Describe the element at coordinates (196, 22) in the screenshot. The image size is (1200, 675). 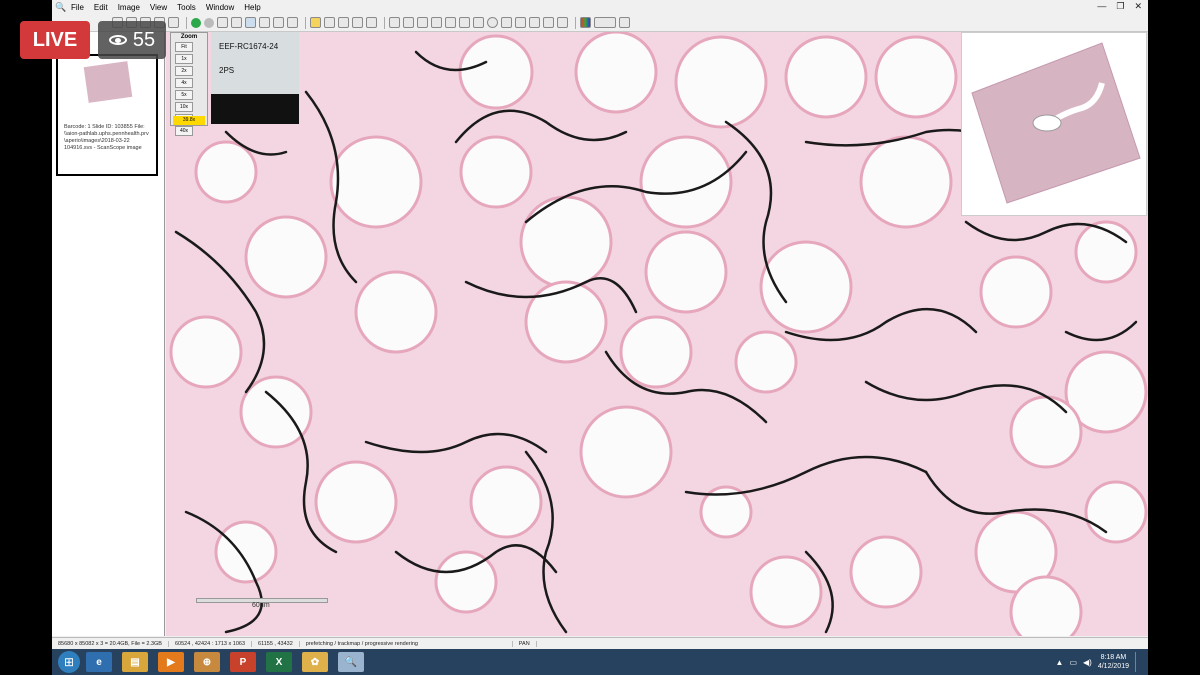
I see `play-icon` at that location.